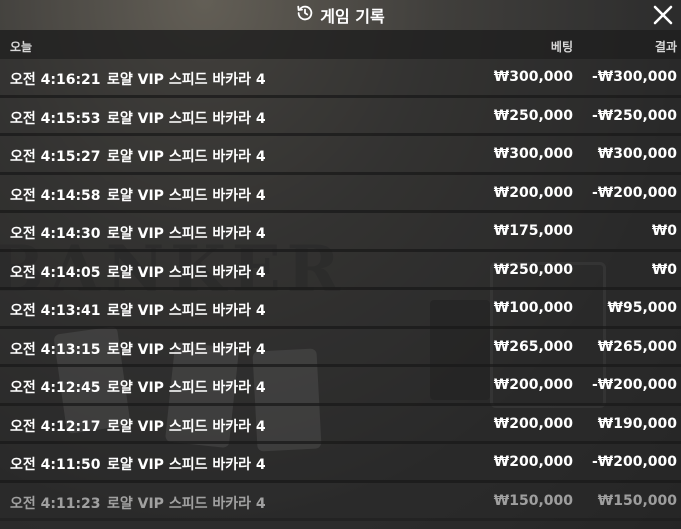 This screenshot has height=529, width=681. I want to click on row-bet: ₩265,000, so click(533, 346).